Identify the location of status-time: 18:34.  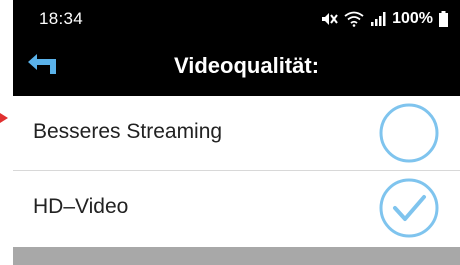
(61, 18).